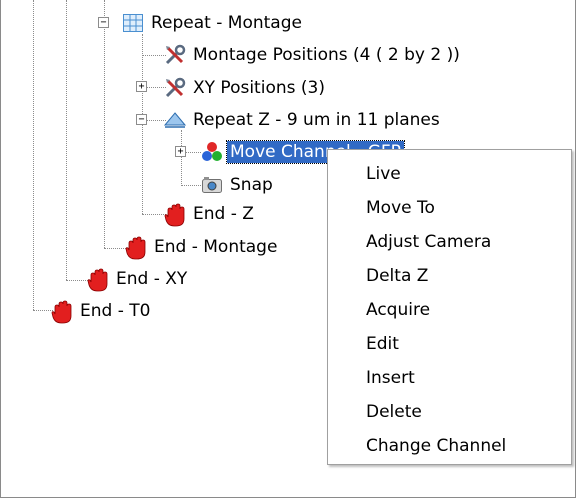 The width and height of the screenshot is (576, 499). Describe the element at coordinates (400, 208) in the screenshot. I see `menu-item-move-to: Move To` at that location.